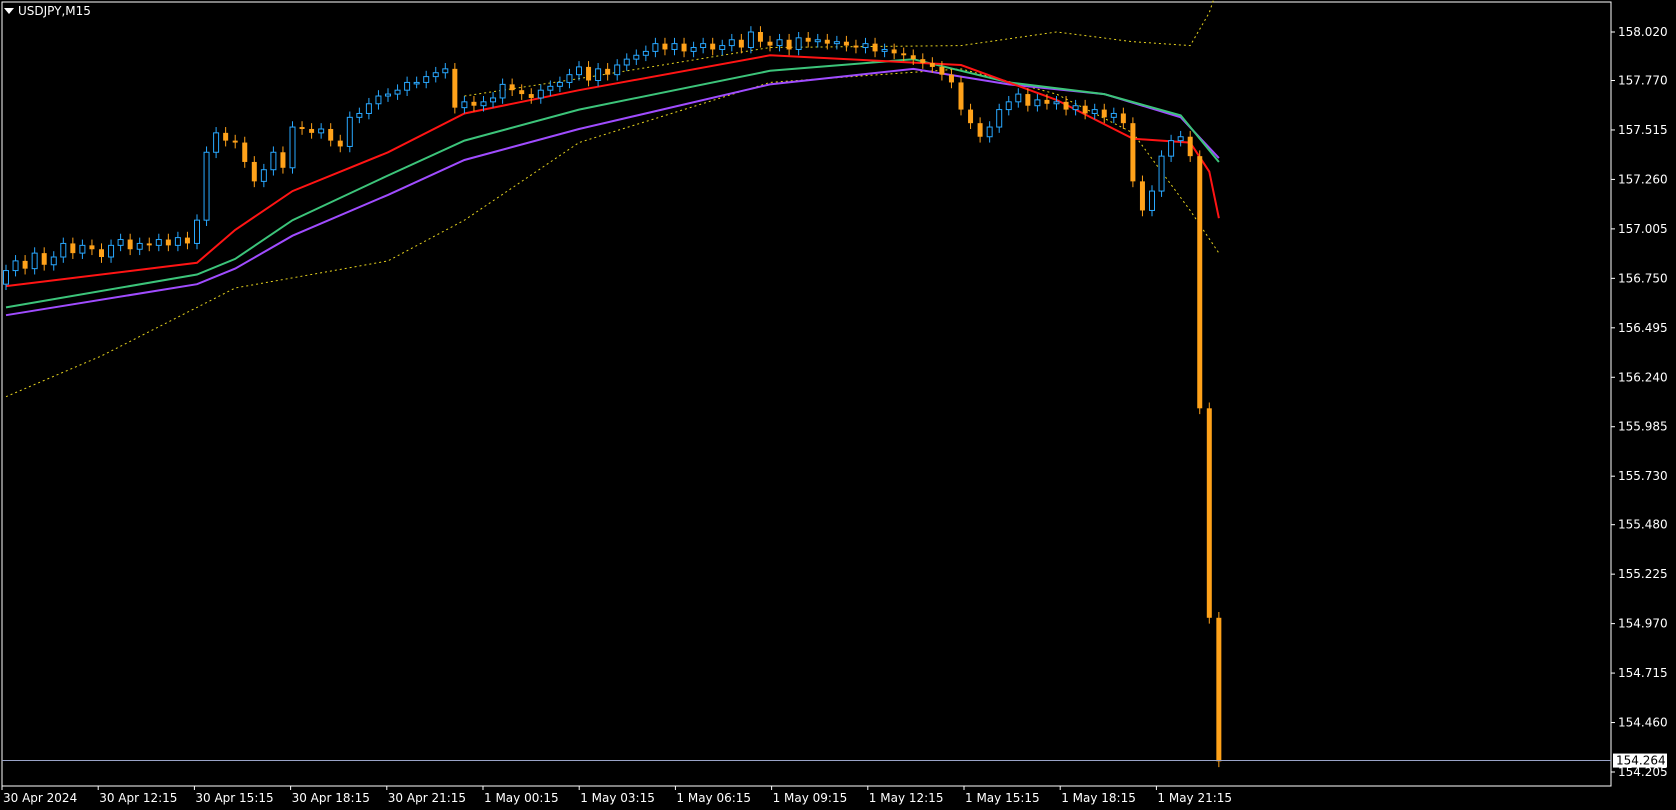 The width and height of the screenshot is (1676, 810). What do you see at coordinates (1643, 229) in the screenshot?
I see `y-tick-label: 157.005` at bounding box center [1643, 229].